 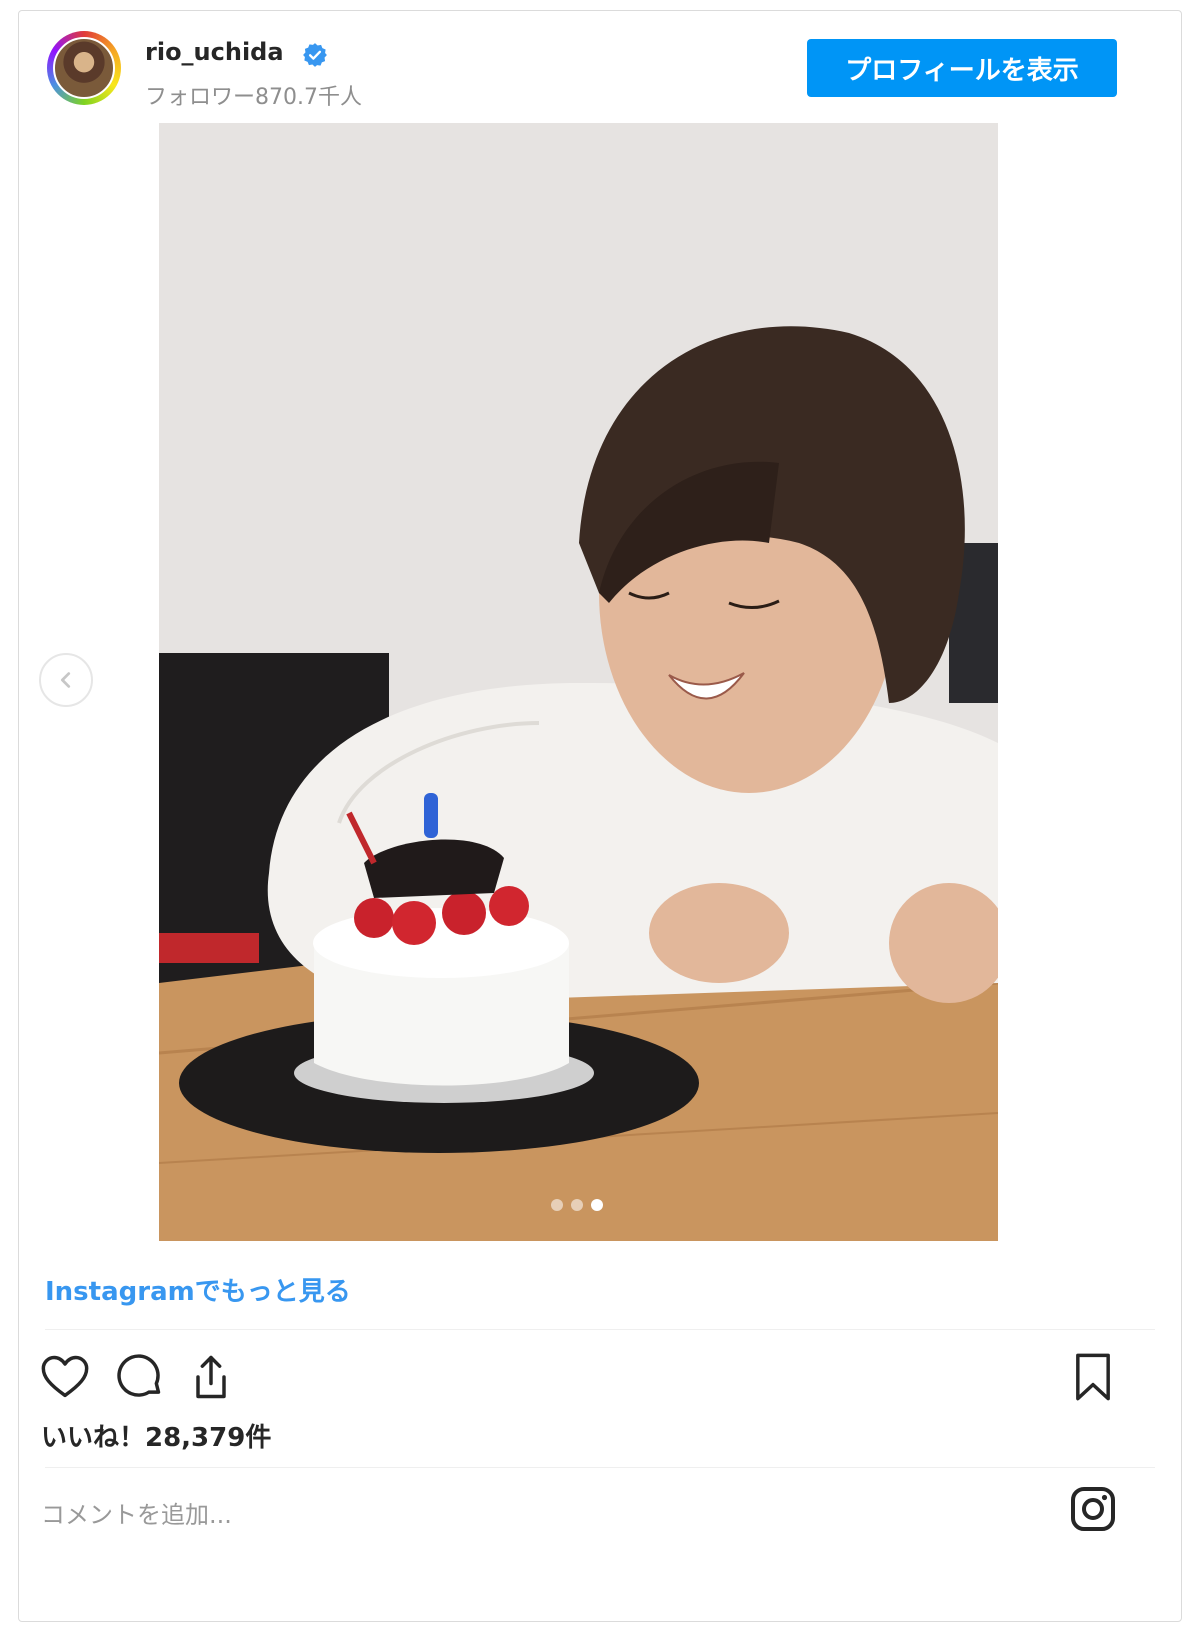 What do you see at coordinates (211, 1377) in the screenshot?
I see `share-icon` at bounding box center [211, 1377].